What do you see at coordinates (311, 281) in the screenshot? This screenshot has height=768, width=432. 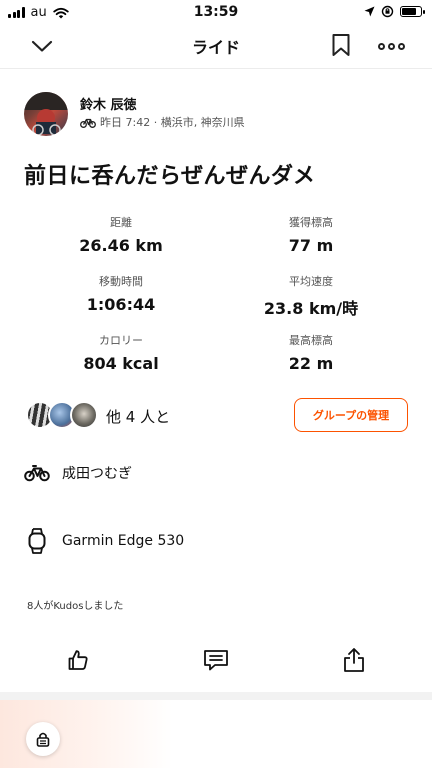 I see `stat-label: 平均速度` at bounding box center [311, 281].